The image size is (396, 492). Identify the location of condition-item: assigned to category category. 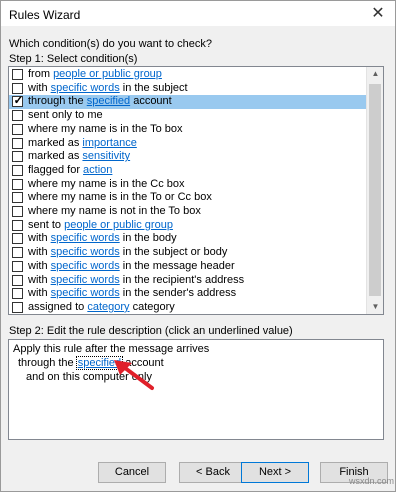
(188, 307).